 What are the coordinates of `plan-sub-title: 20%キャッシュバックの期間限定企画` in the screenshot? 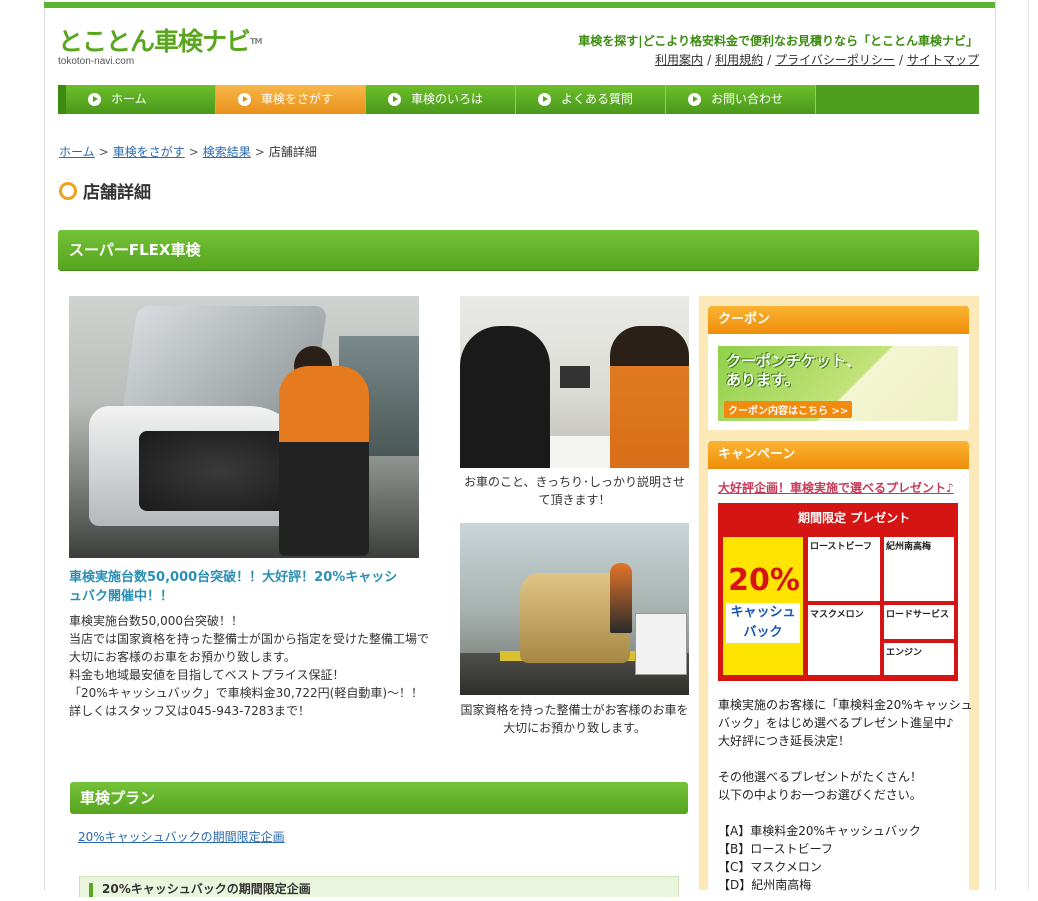 It's located at (206, 889).